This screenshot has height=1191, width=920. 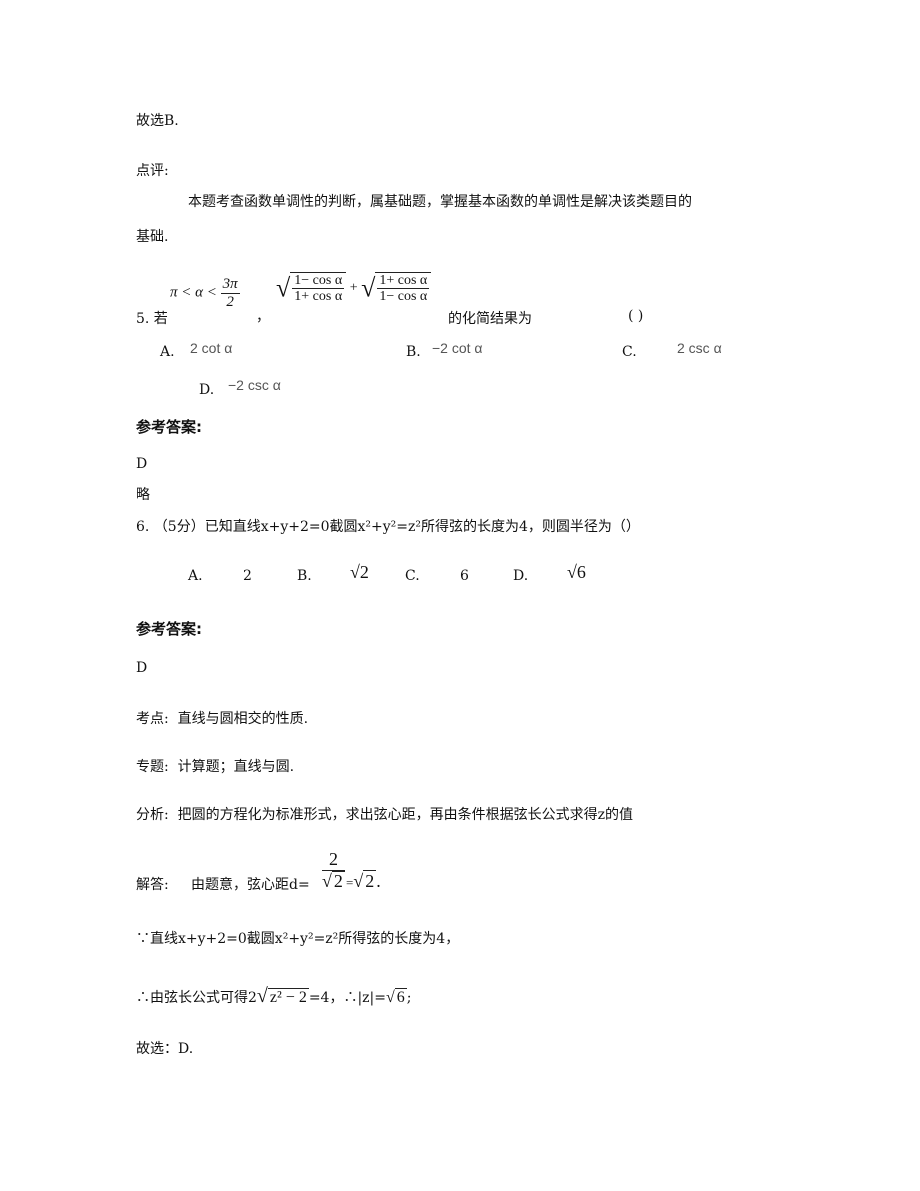 I want to click on q6-option-c-value: 6, so click(x=464, y=576).